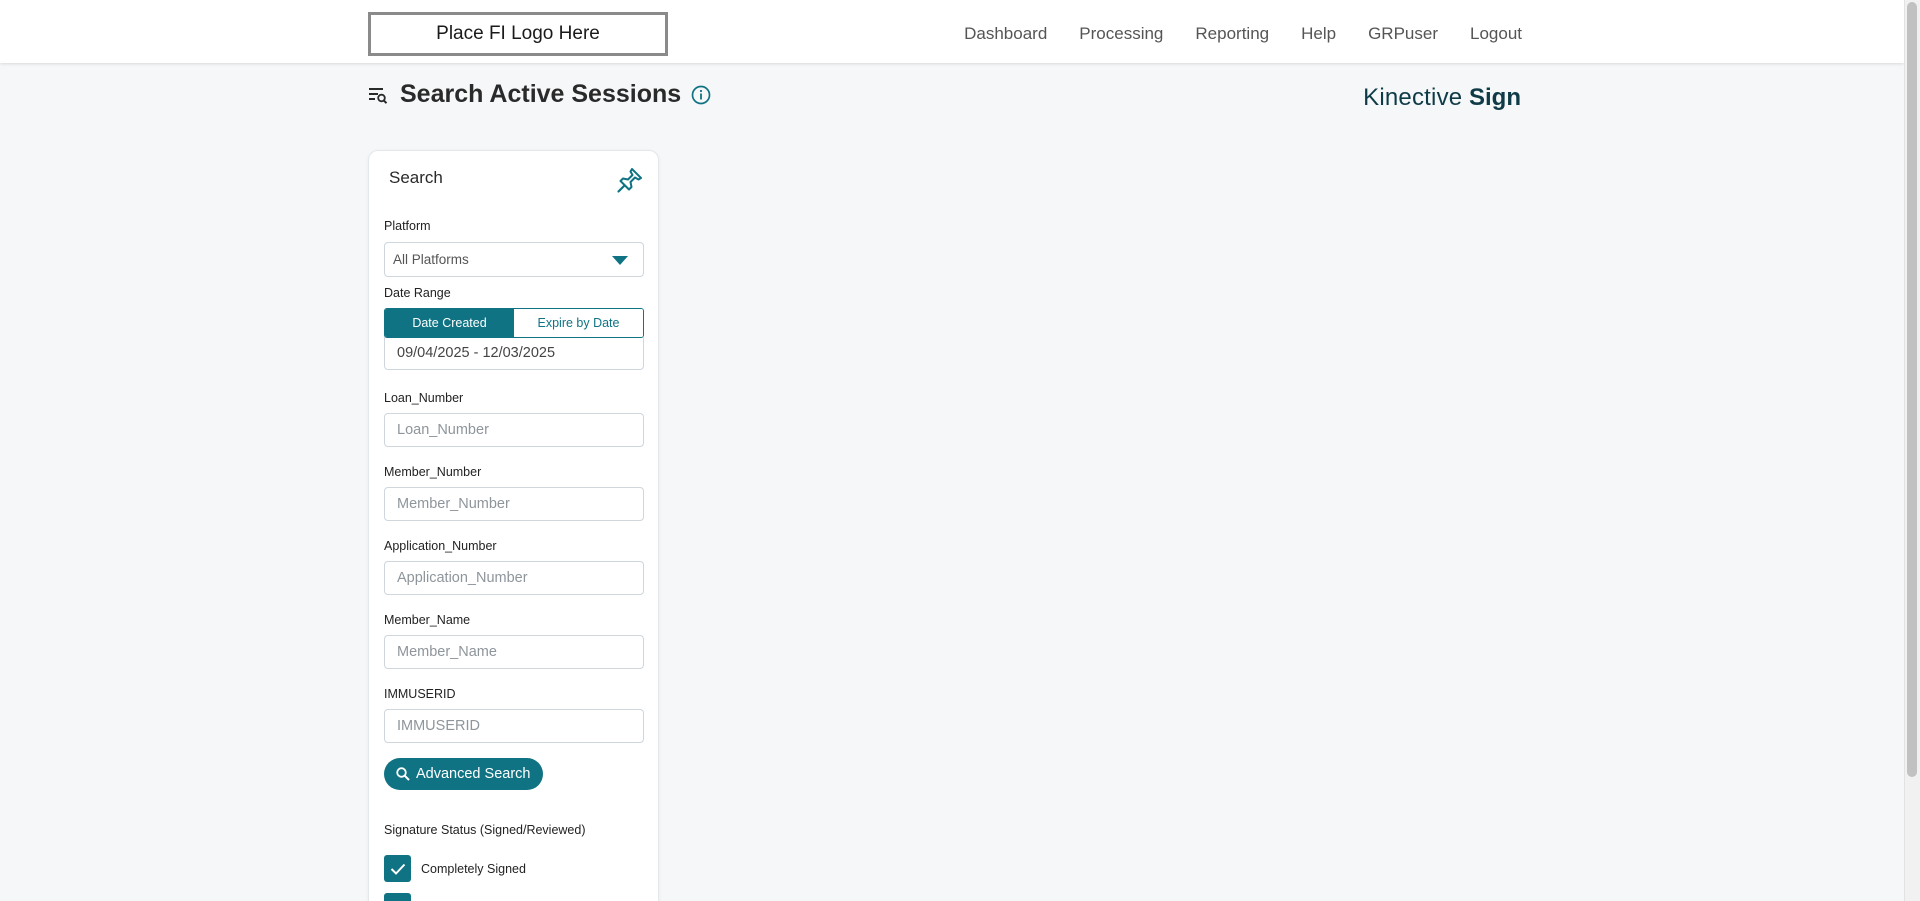 This screenshot has width=1920, height=901. What do you see at coordinates (578, 323) in the screenshot?
I see `expire-by-date-toggle: Expire by Date` at bounding box center [578, 323].